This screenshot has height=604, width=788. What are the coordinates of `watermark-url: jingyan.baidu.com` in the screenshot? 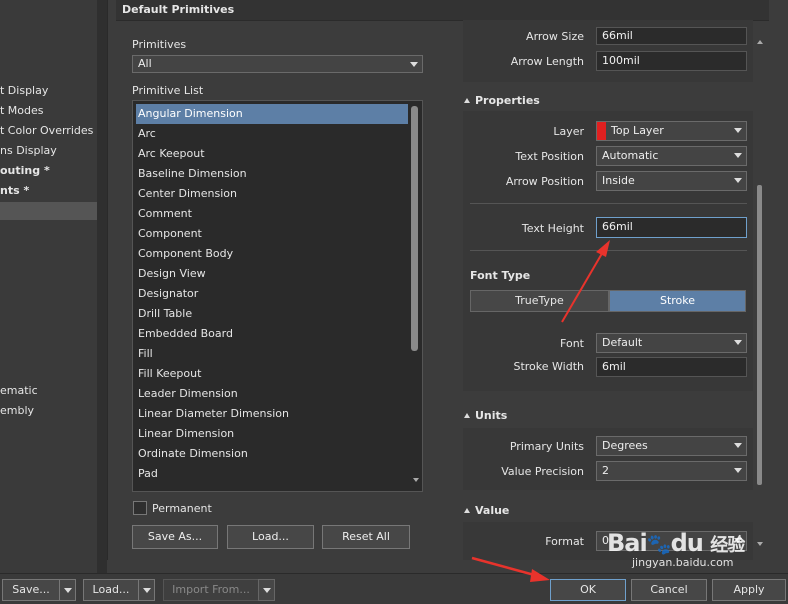 It's located at (683, 562).